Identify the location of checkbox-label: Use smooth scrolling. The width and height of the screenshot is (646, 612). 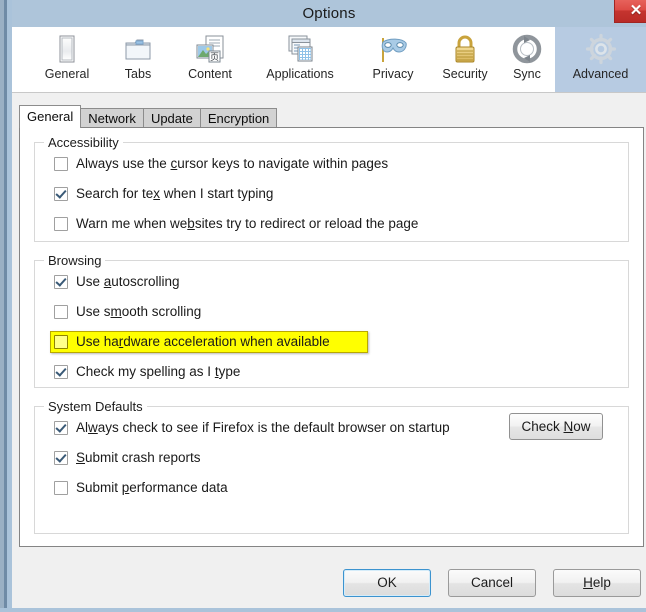
(139, 311).